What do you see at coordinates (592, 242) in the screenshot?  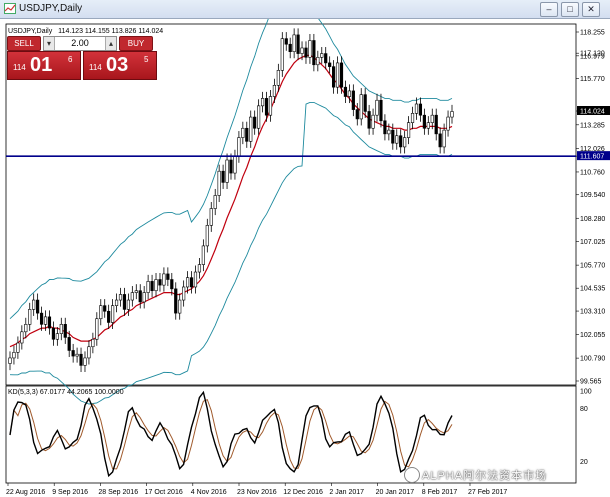 I see `price-tick-label: 107.025` at bounding box center [592, 242].